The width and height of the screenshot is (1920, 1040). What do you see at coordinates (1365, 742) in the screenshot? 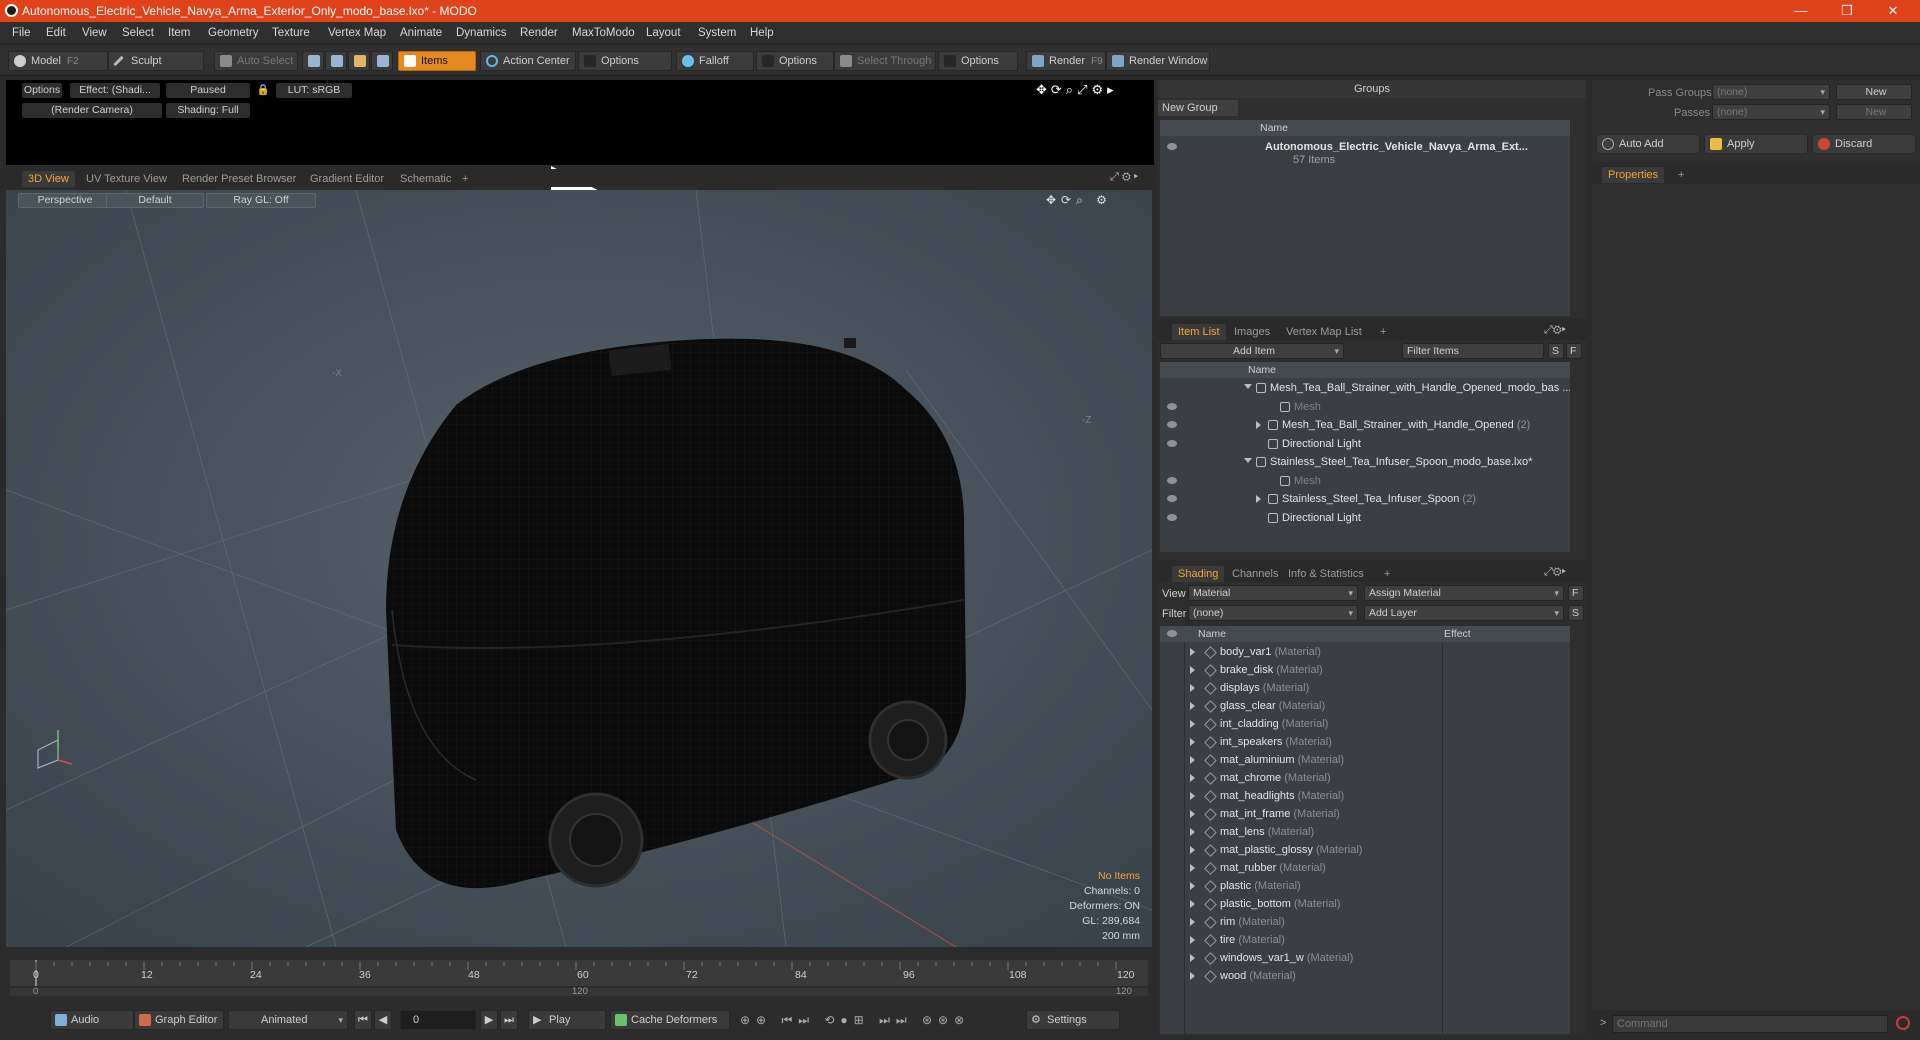
I see `material-row: int_speakers (Material)` at bounding box center [1365, 742].